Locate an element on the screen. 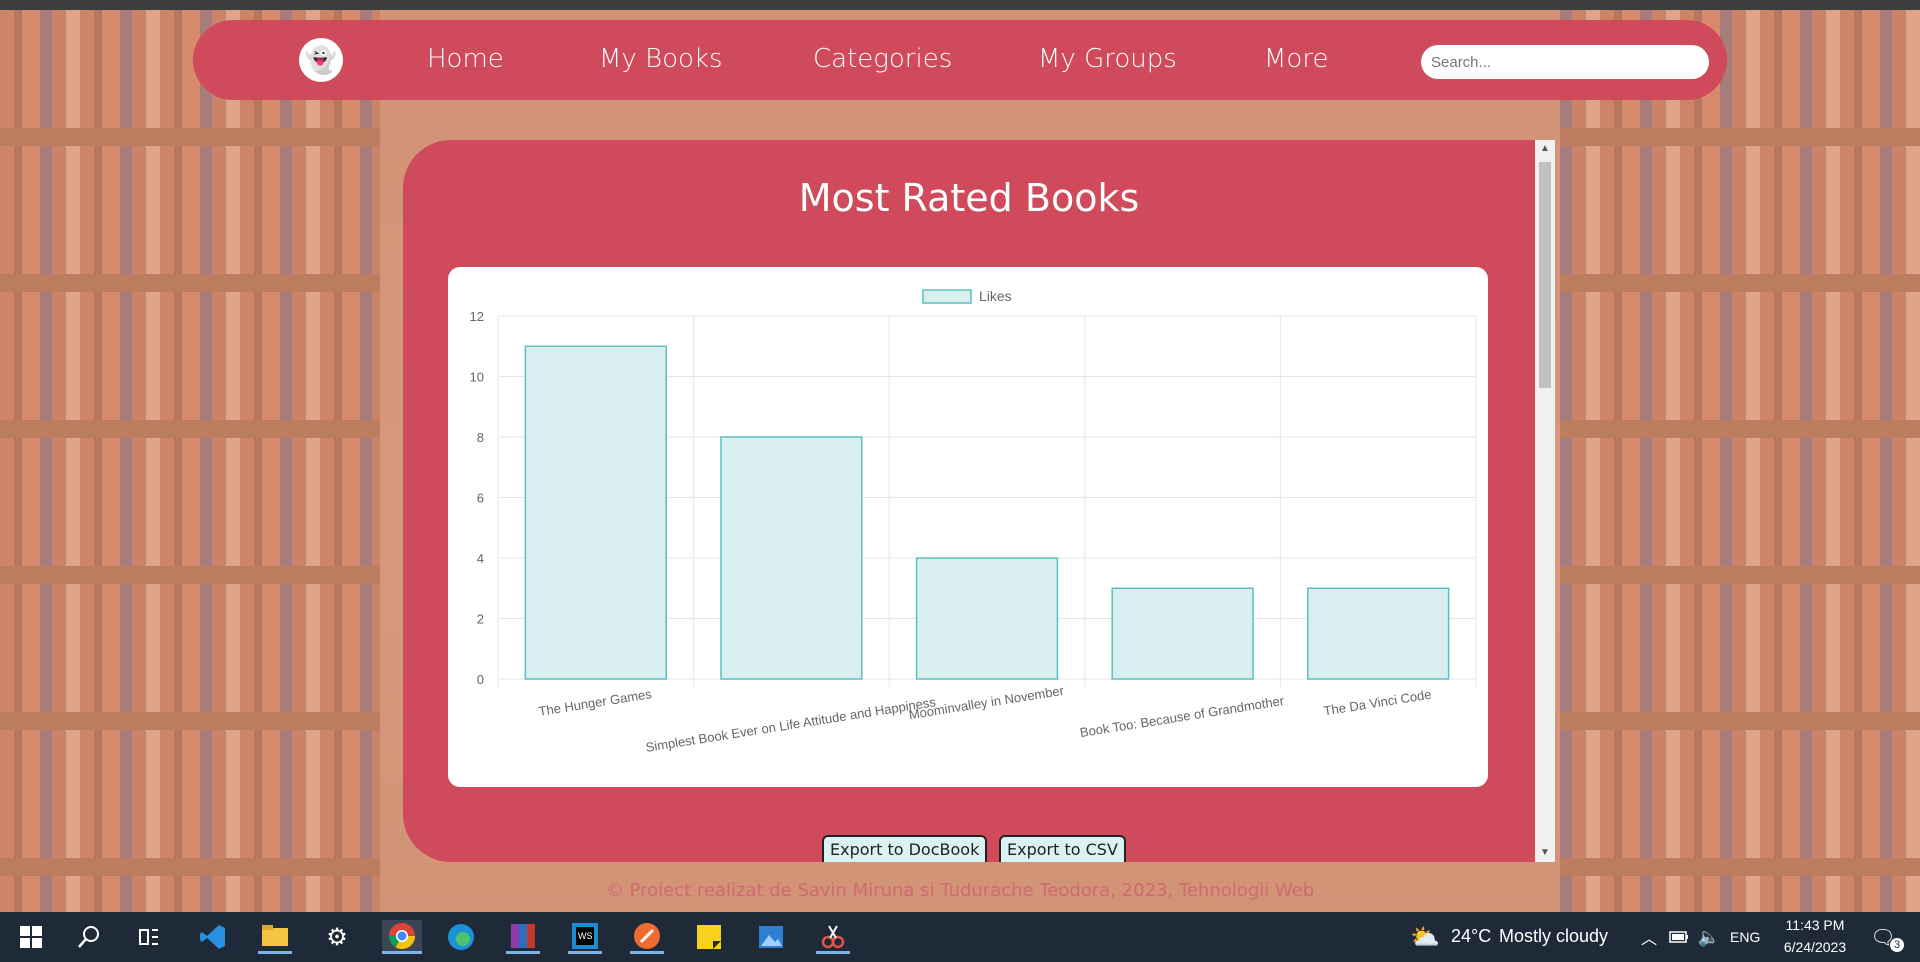  sticky-notes-icon is located at coordinates (709, 937).